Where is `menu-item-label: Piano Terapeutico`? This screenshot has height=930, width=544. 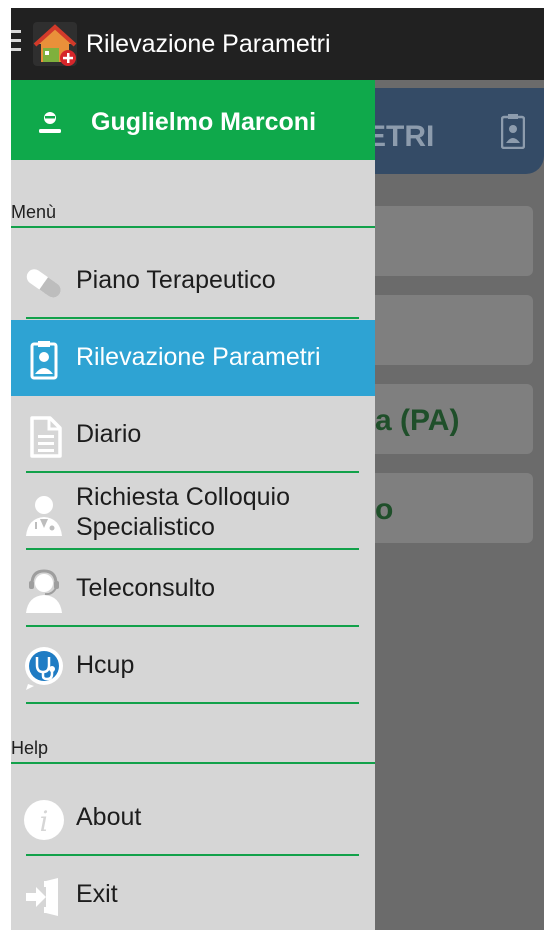 menu-item-label: Piano Terapeutico is located at coordinates (176, 280).